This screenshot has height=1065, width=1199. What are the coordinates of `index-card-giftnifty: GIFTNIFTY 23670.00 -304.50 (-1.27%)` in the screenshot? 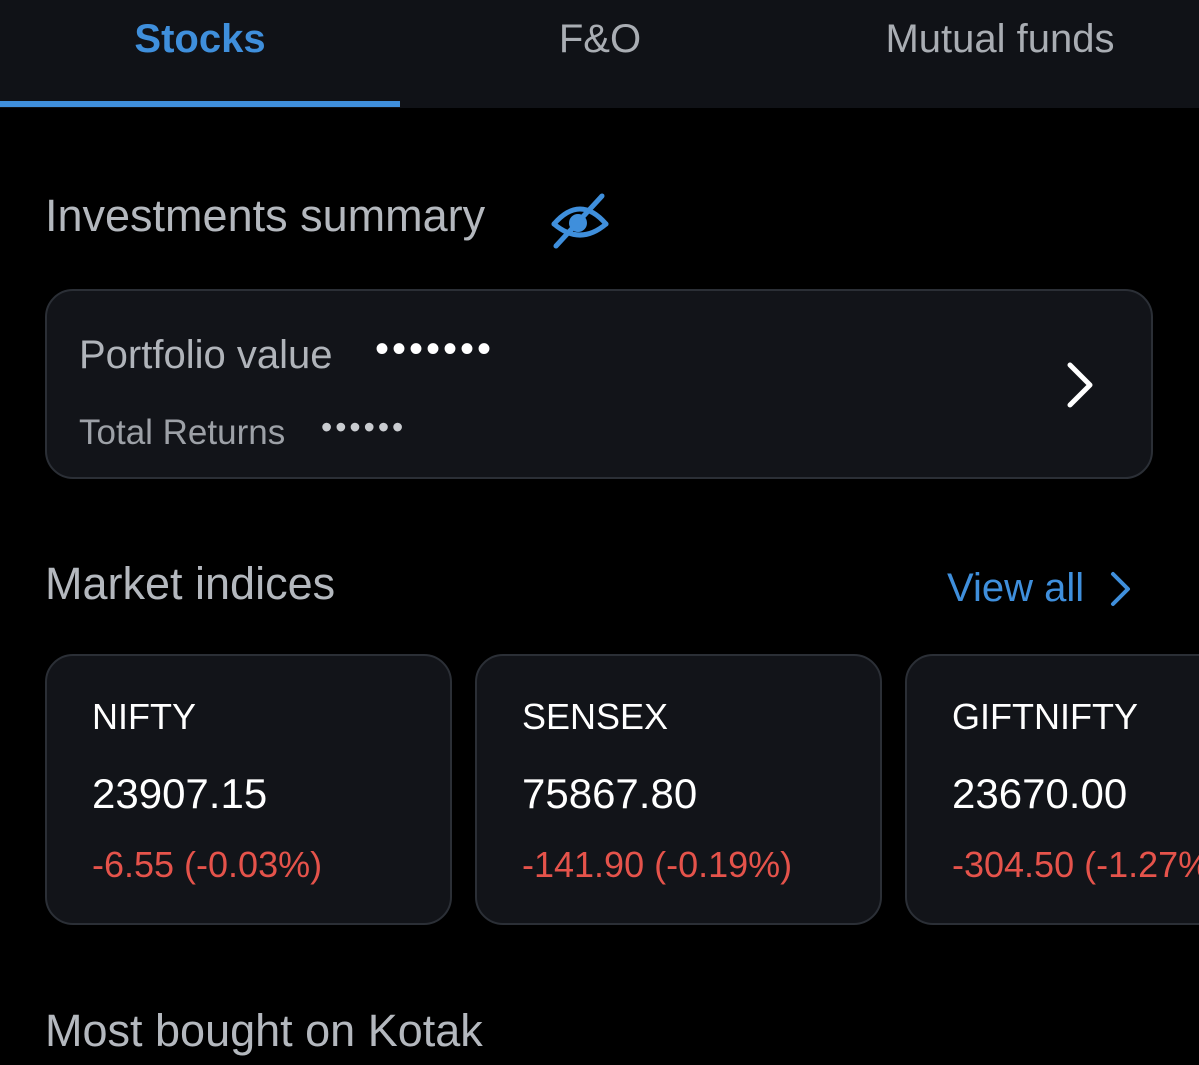 It's located at (1052, 789).